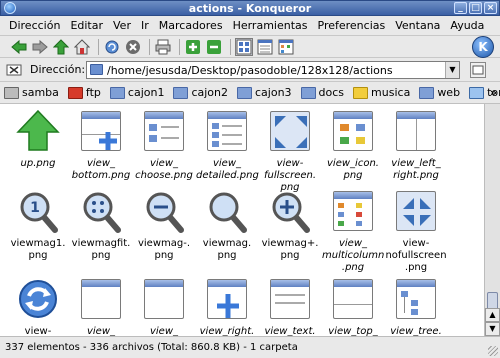 The image size is (500, 358). I want to click on file-label: up.png, so click(38, 163).